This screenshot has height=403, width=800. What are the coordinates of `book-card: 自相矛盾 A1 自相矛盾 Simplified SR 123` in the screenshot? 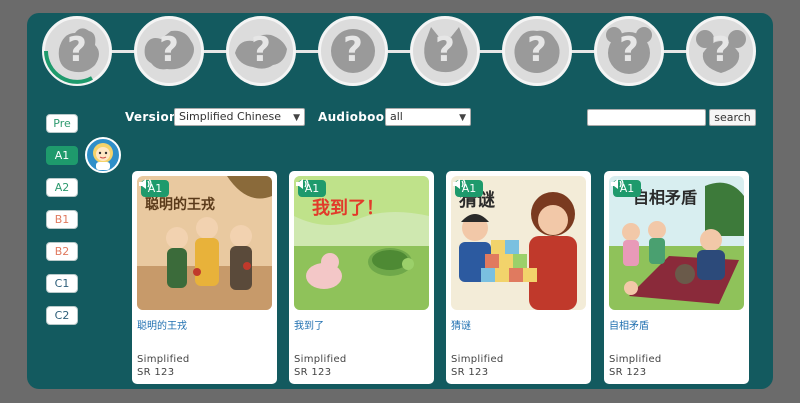 It's located at (676, 277).